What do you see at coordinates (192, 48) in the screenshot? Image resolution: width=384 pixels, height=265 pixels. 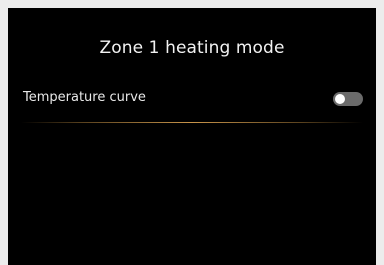 I see `page-title: Zone 1 heating mode` at bounding box center [192, 48].